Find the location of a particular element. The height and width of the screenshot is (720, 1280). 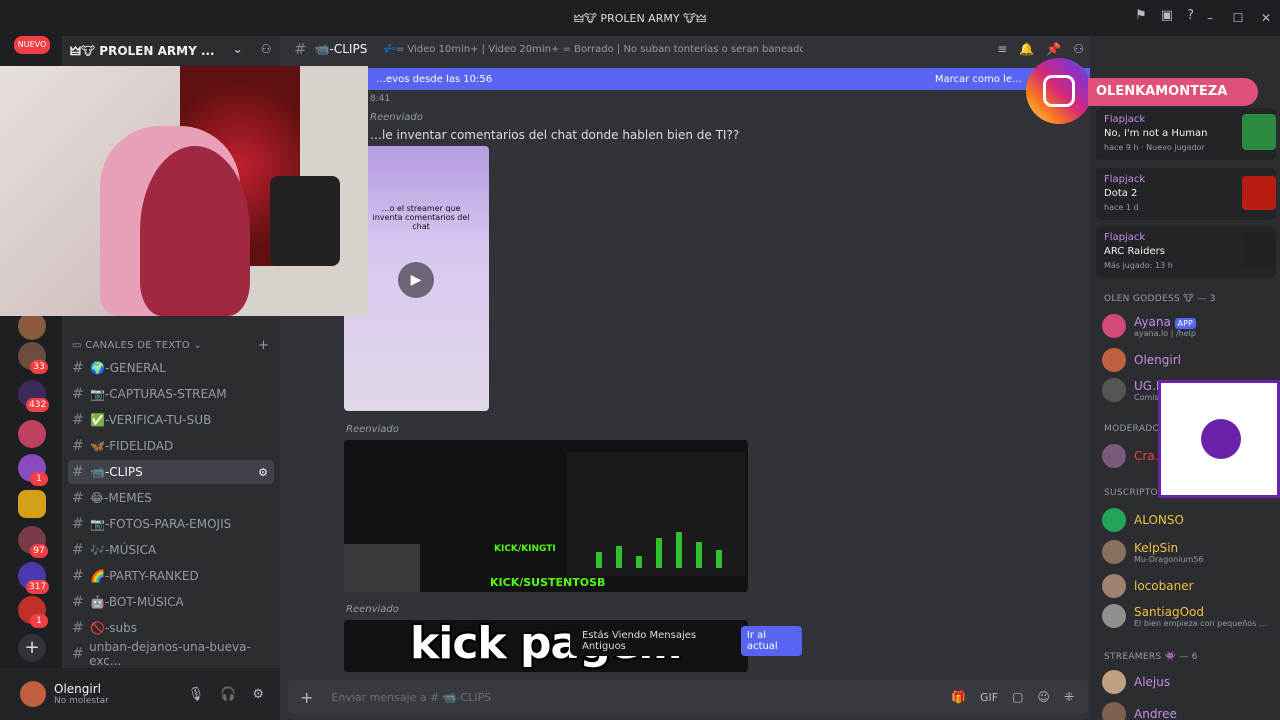

server-icon: 317 is located at coordinates (34, 578).